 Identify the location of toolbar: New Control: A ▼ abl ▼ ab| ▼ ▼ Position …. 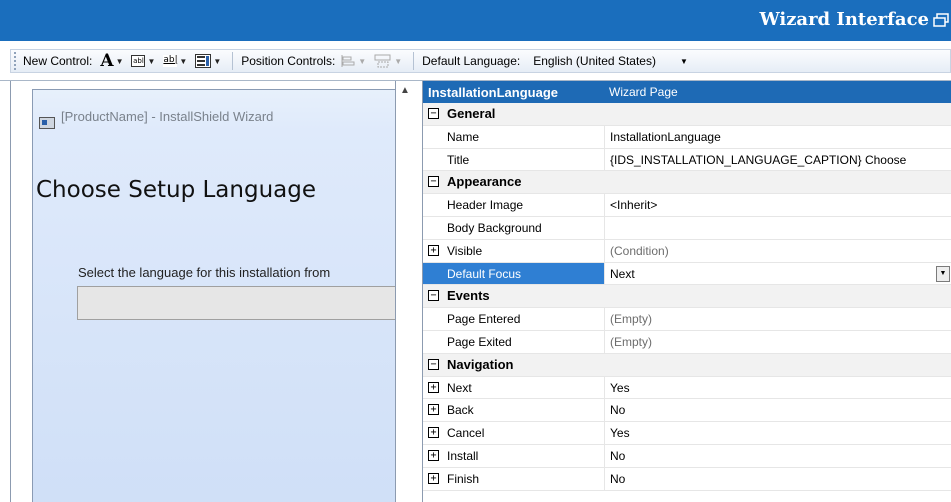
(475, 61).